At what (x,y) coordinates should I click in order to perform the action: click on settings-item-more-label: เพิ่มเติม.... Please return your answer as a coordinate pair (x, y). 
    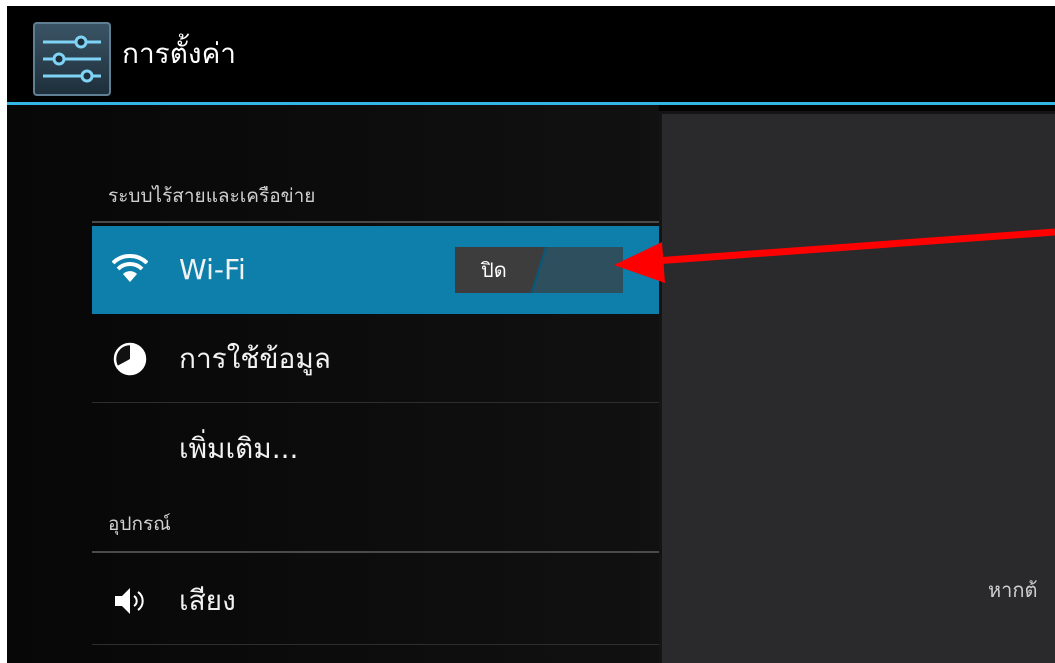
    Looking at the image, I should click on (239, 448).